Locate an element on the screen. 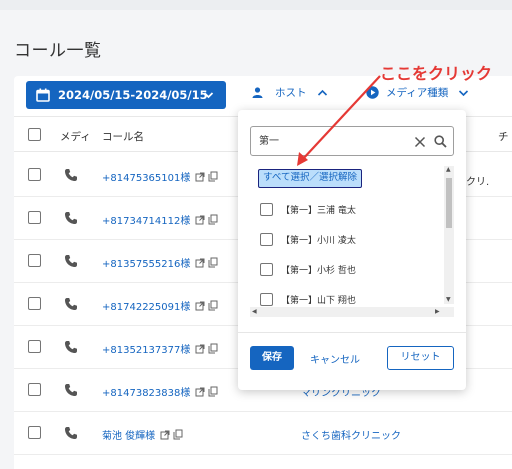  popup-divider is located at coordinates (352, 332).